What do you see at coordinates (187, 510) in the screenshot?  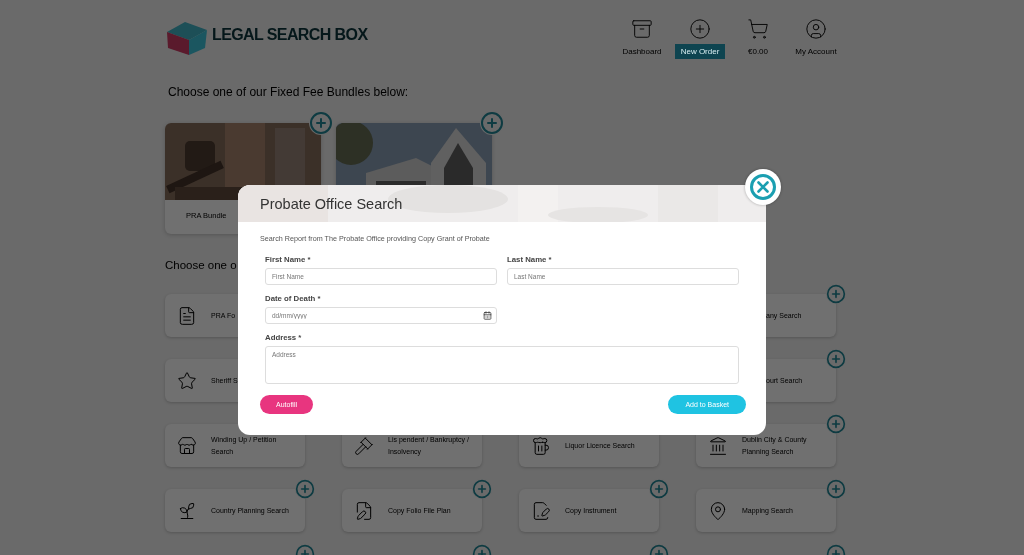 I see `sprout-icon` at bounding box center [187, 510].